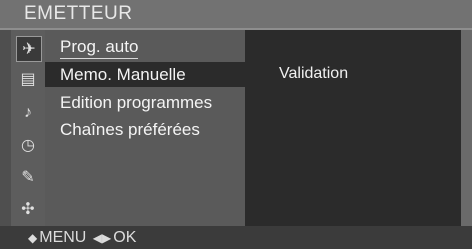 The width and height of the screenshot is (472, 249). What do you see at coordinates (28, 128) in the screenshot?
I see `category-icon-column: ✈ ▤ ♪ ◷ ✎ ✣` at bounding box center [28, 128].